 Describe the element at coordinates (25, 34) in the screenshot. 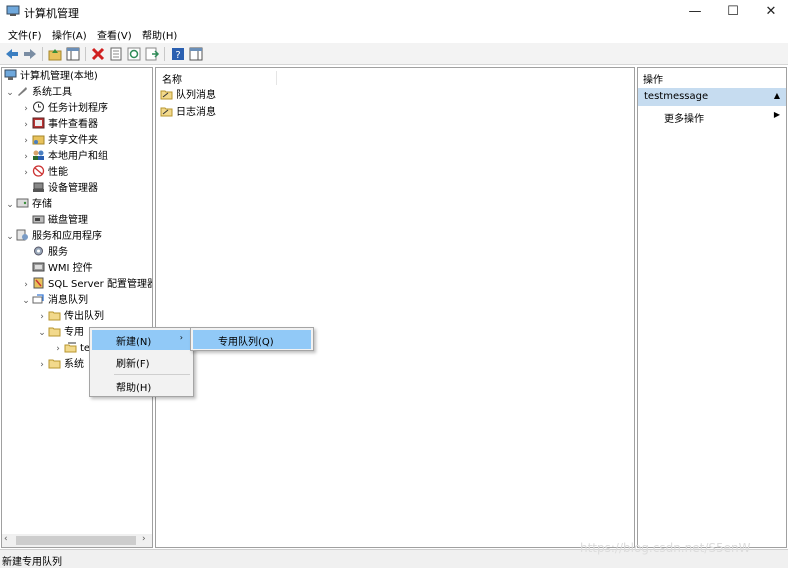

I see `menu-file: 文件(F)` at that location.